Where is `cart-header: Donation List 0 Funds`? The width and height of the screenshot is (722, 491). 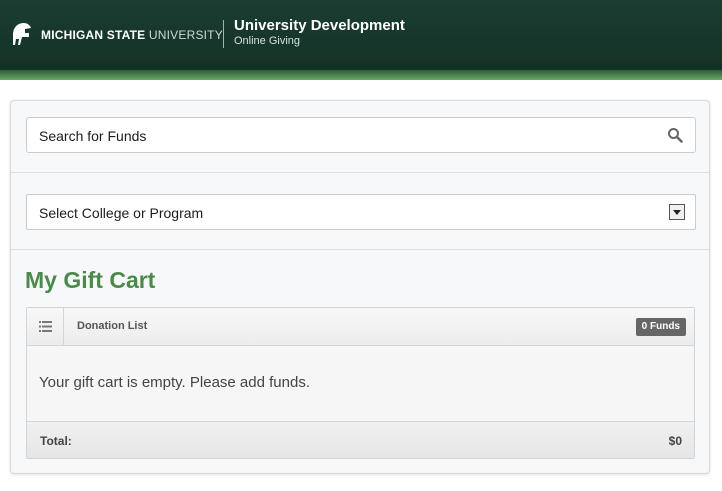
cart-header: Donation List 0 Funds is located at coordinates (360, 327).